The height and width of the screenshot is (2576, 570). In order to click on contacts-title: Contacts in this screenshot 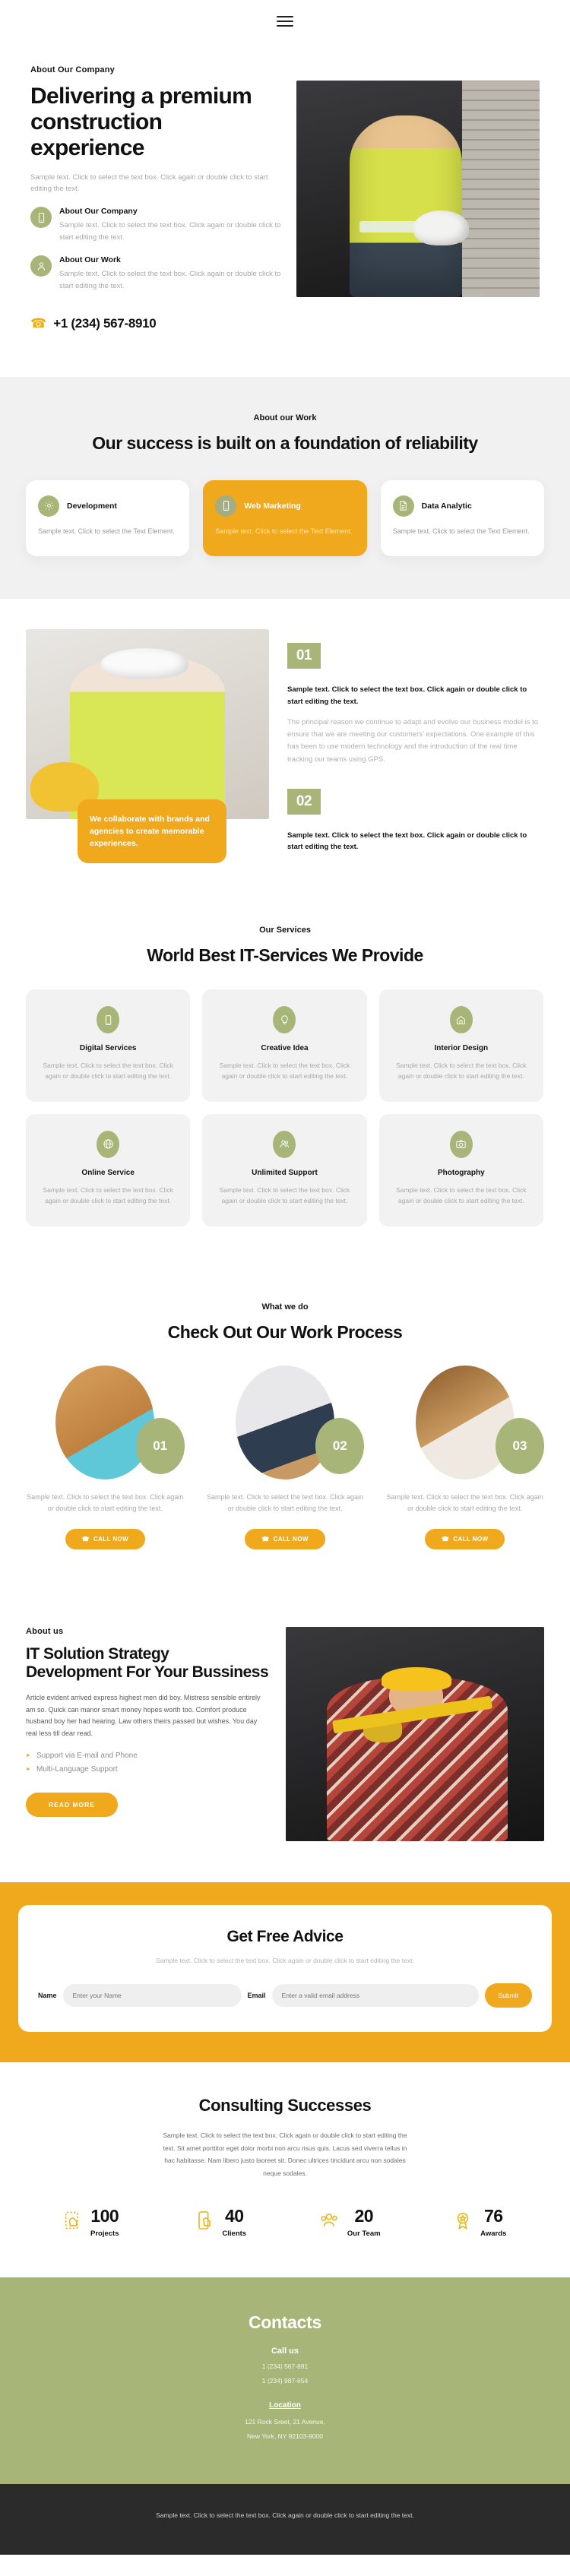, I will do `click(284, 2322)`.